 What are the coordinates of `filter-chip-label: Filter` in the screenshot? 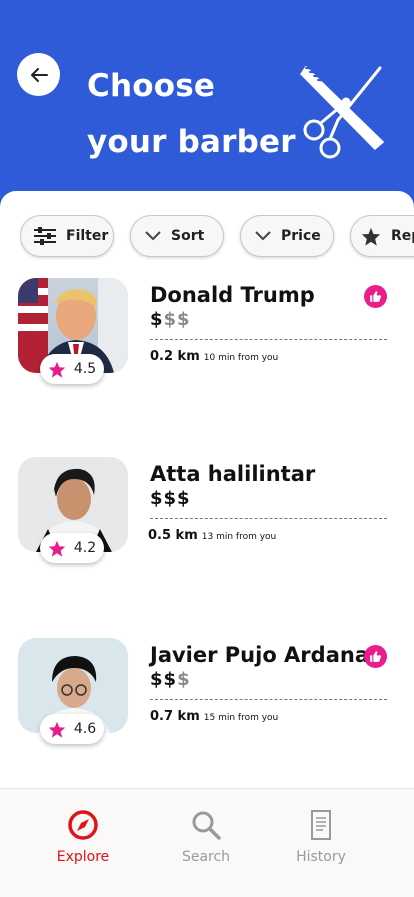 It's located at (87, 236).